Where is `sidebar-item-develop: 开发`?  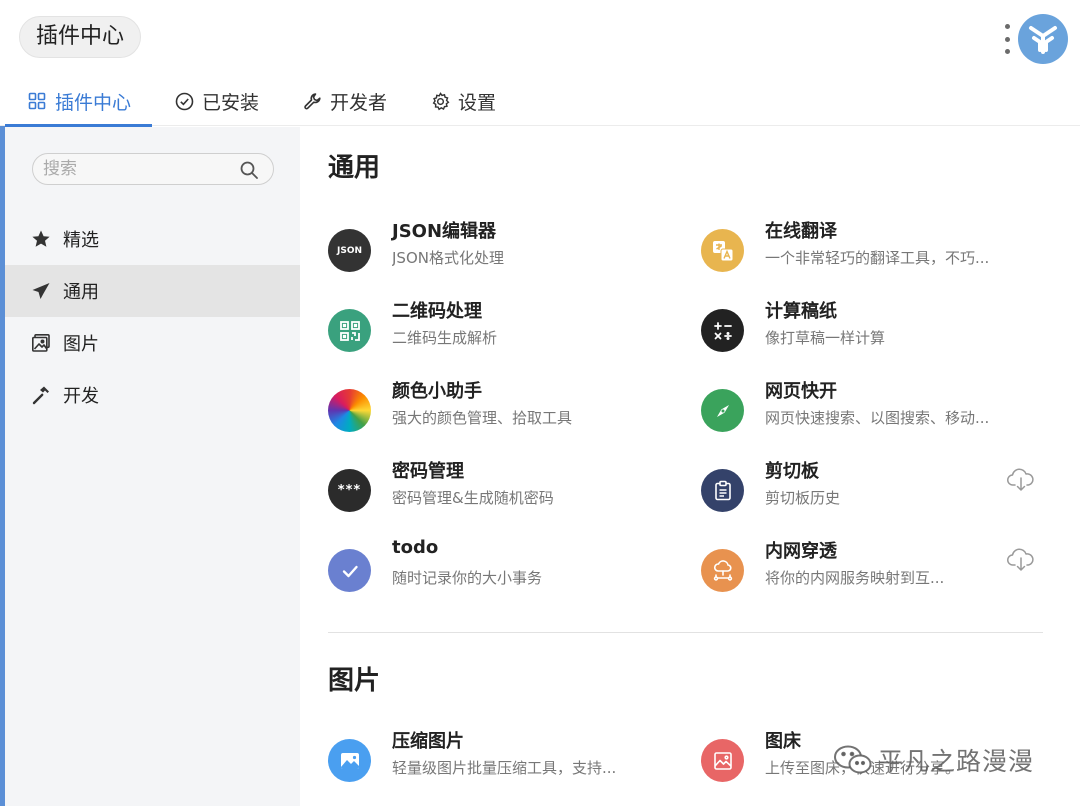
sidebar-item-develop: 开发 is located at coordinates (152, 395).